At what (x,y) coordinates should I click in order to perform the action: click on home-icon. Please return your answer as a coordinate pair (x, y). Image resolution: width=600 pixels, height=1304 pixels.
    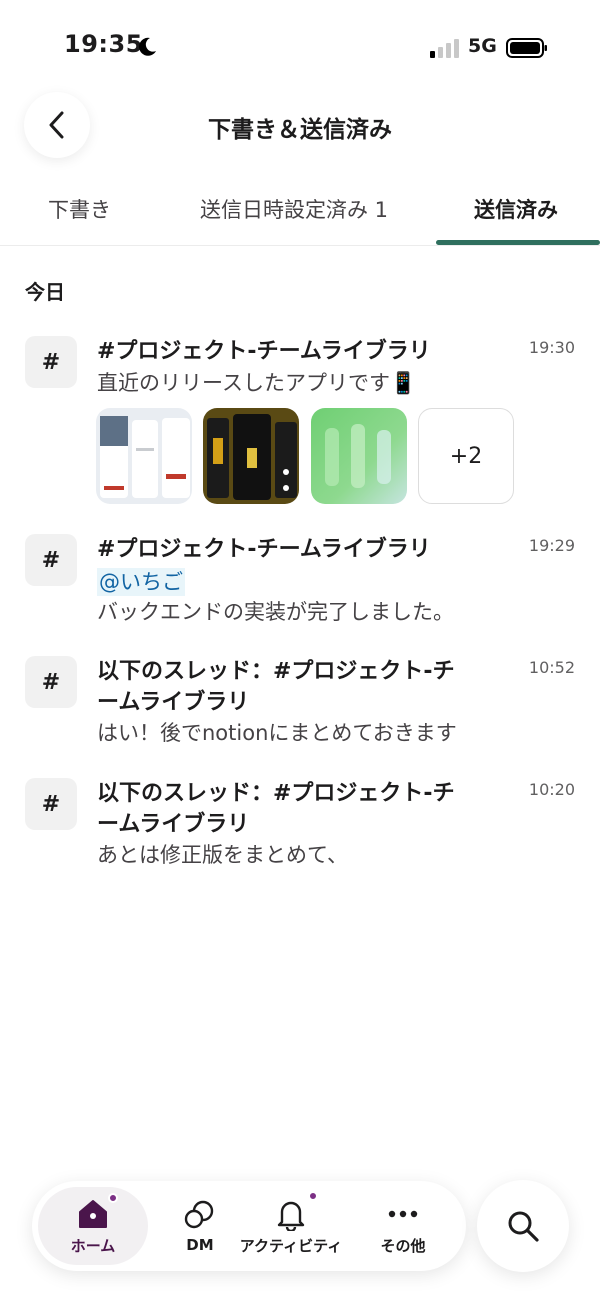
    Looking at the image, I should click on (97, 1211).